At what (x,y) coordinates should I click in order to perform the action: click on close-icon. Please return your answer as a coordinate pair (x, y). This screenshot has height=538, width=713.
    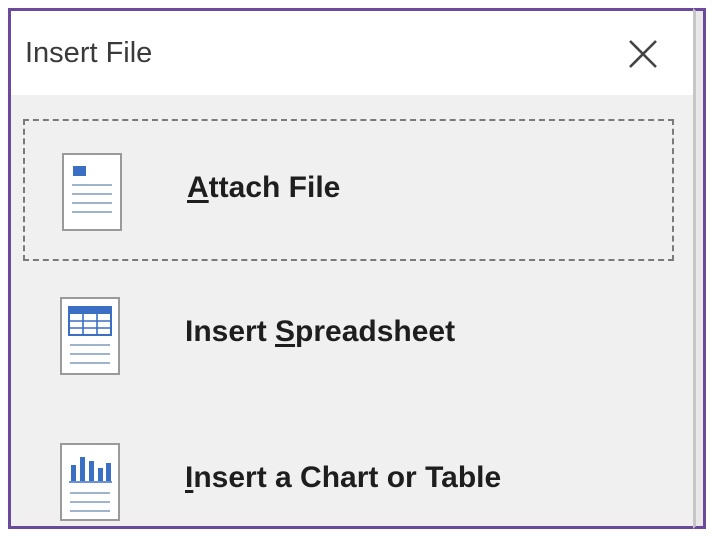
    Looking at the image, I should click on (643, 54).